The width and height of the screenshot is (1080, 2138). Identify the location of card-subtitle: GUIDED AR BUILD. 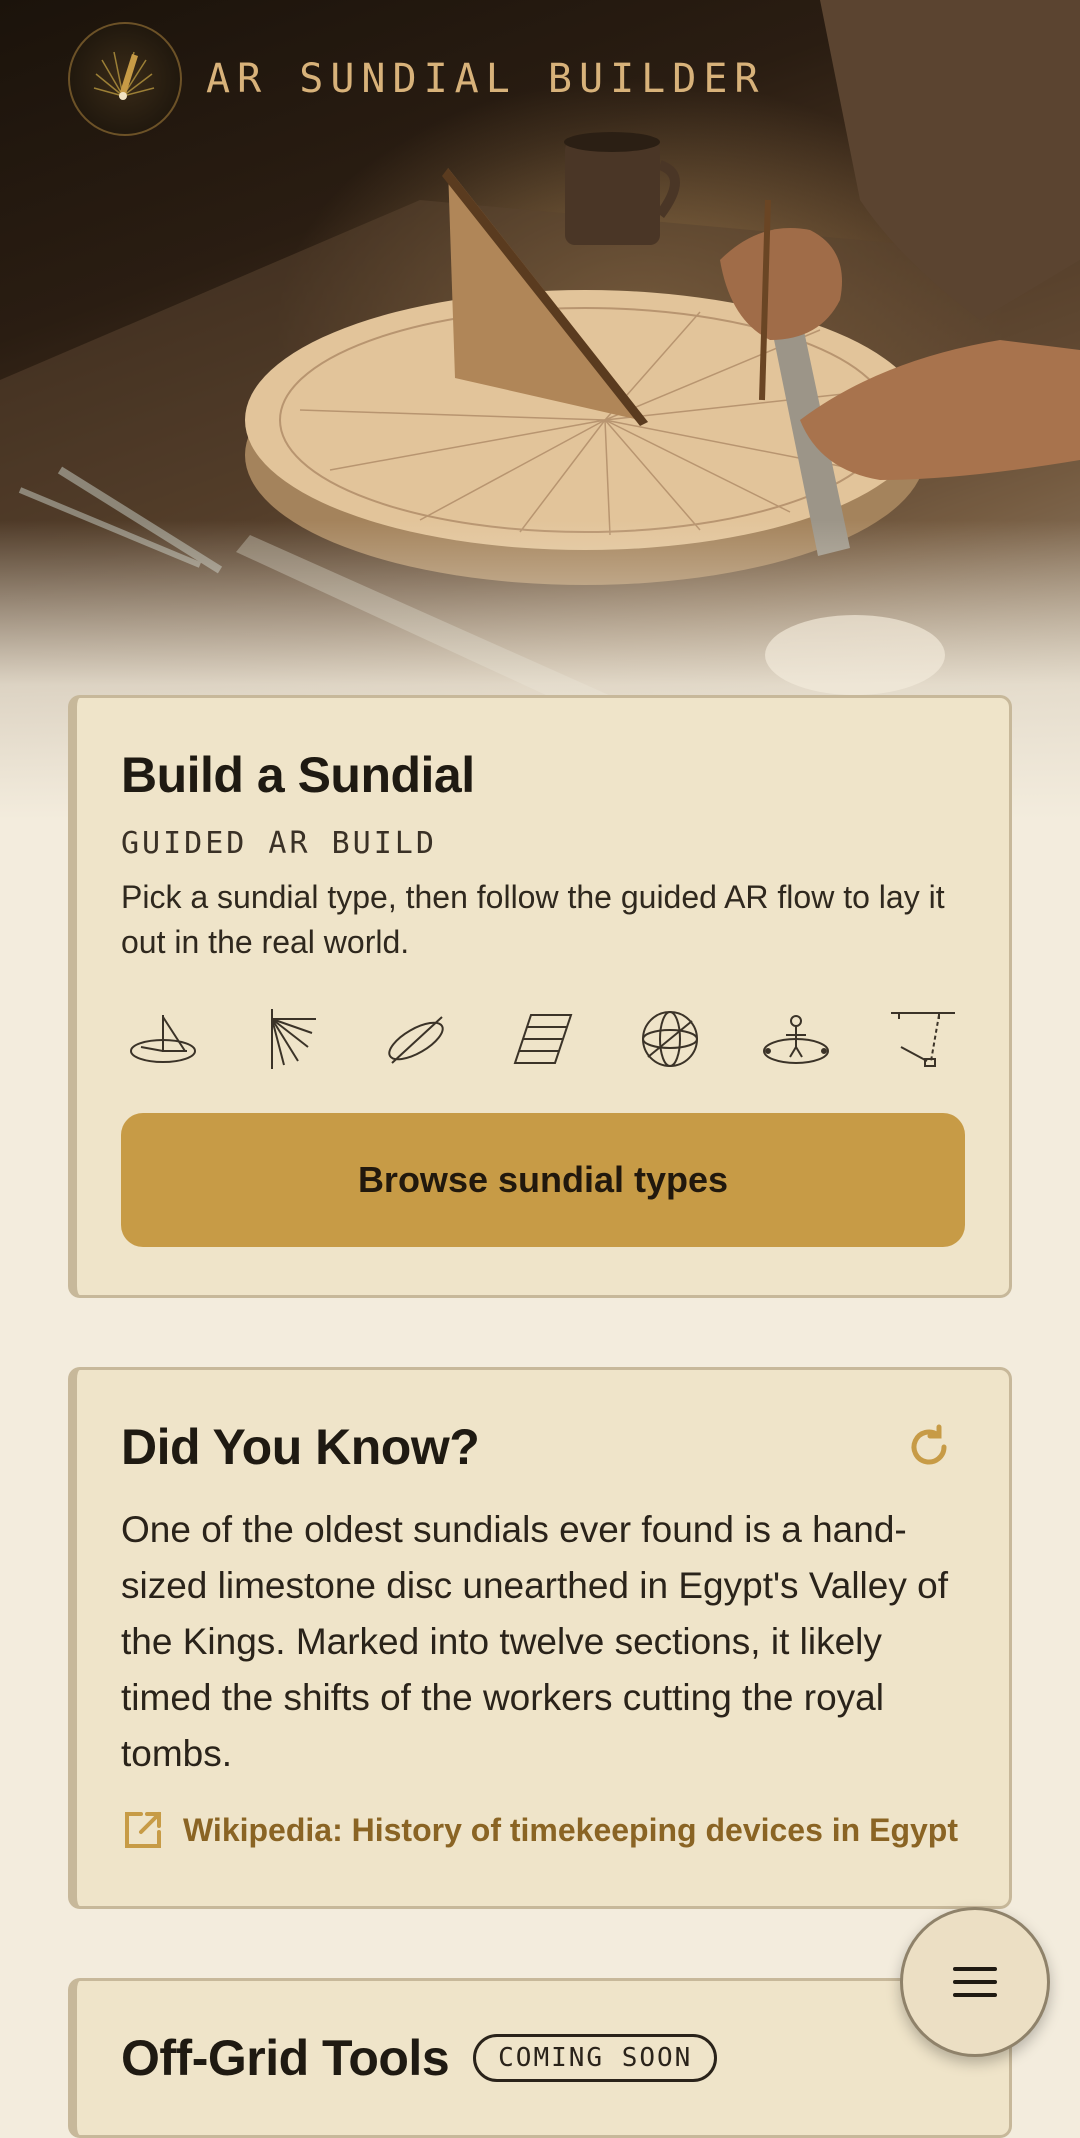
(279, 843).